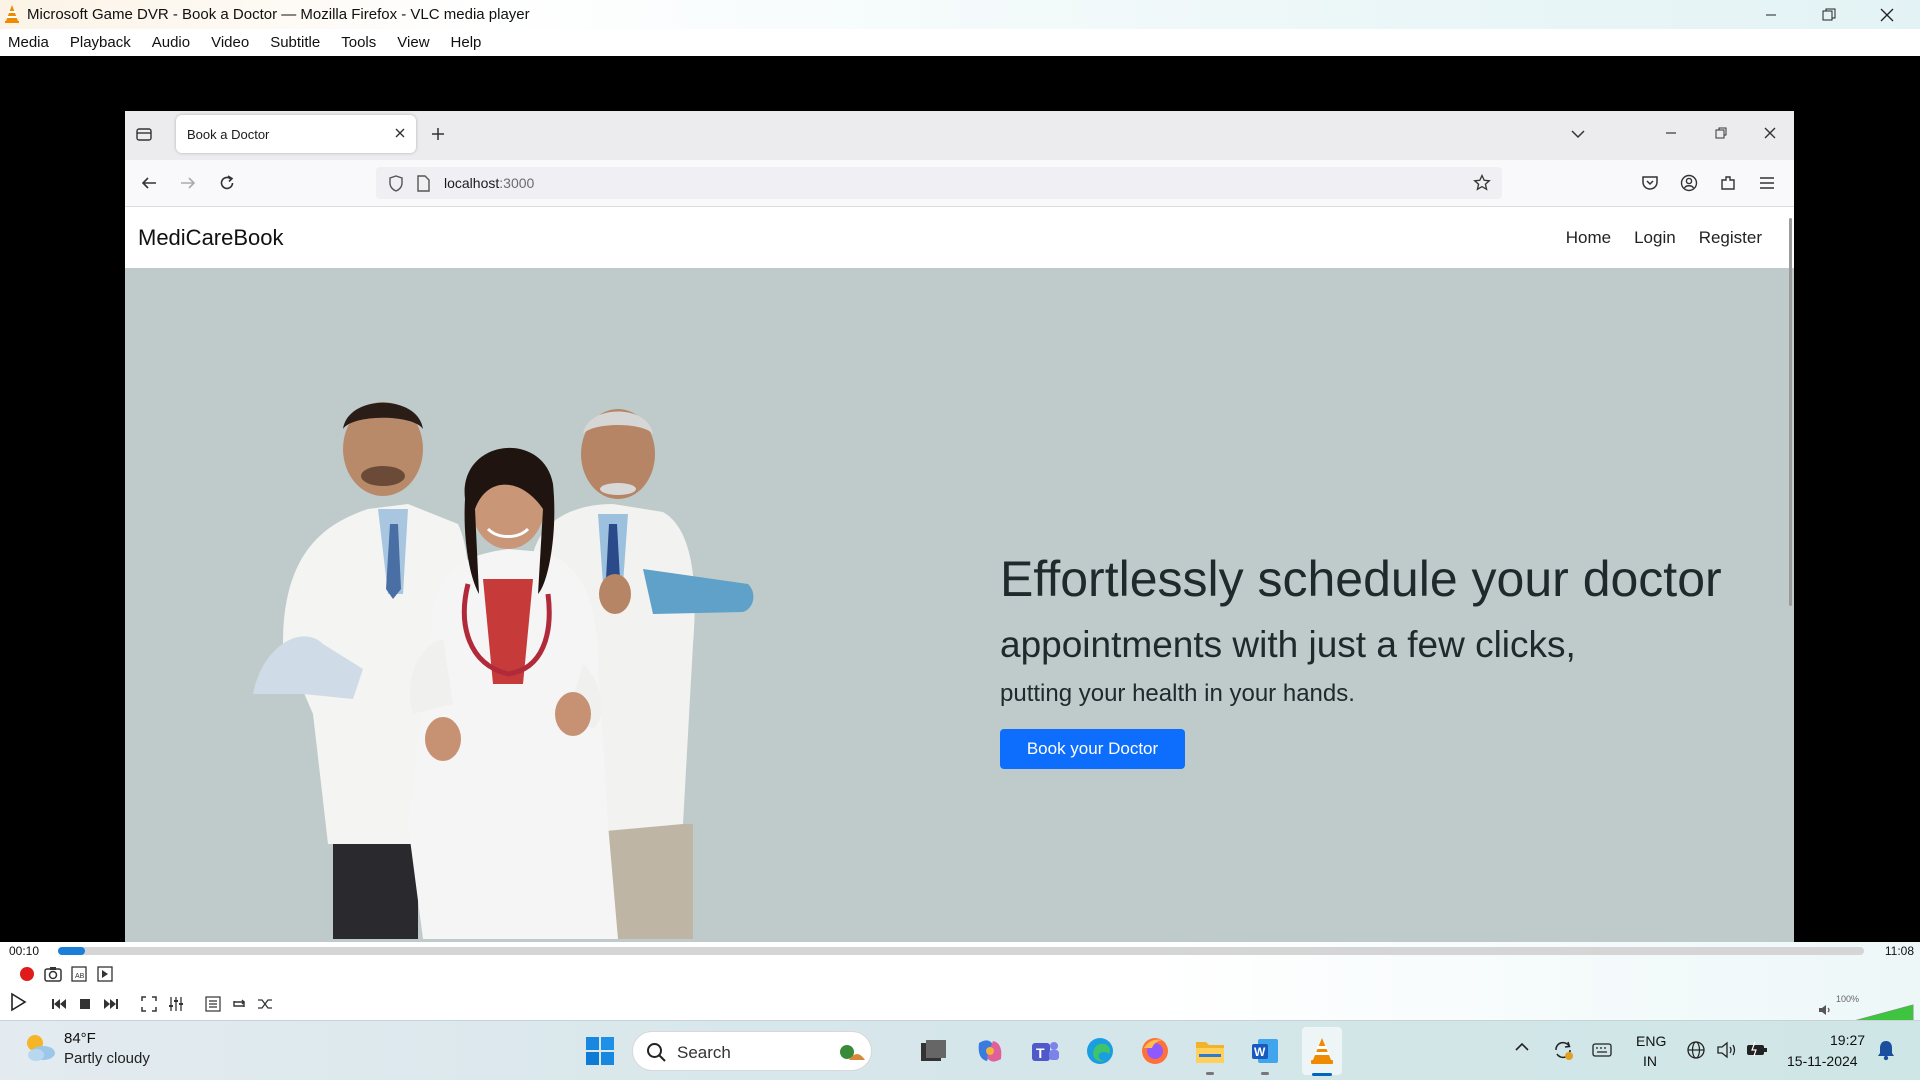 This screenshot has height=1080, width=1920. Describe the element at coordinates (489, 183) in the screenshot. I see `url-text: localhost:3000` at that location.